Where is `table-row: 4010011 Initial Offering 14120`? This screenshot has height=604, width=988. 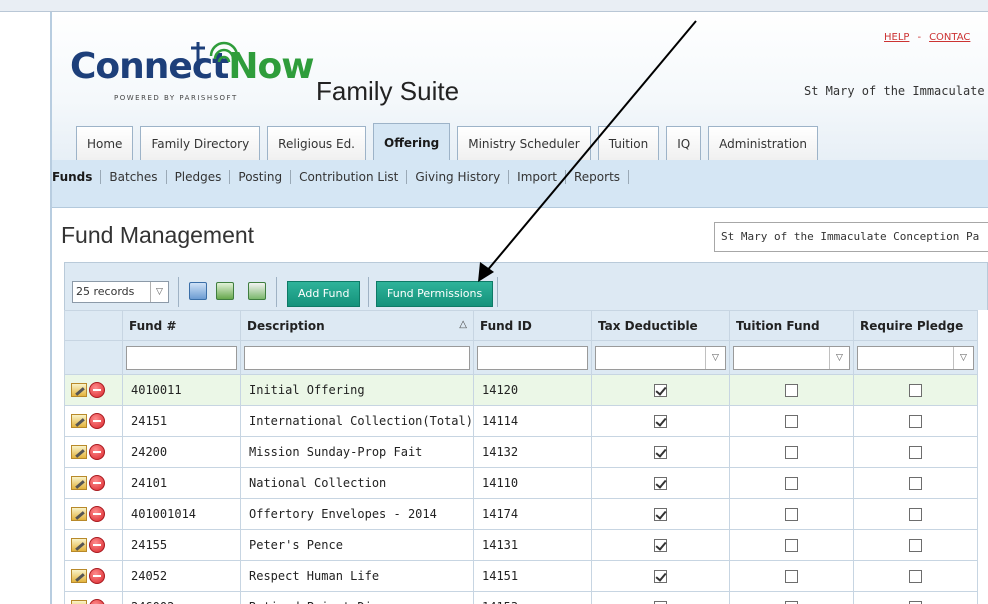
table-row: 4010011 Initial Offering 14120 is located at coordinates (521, 390).